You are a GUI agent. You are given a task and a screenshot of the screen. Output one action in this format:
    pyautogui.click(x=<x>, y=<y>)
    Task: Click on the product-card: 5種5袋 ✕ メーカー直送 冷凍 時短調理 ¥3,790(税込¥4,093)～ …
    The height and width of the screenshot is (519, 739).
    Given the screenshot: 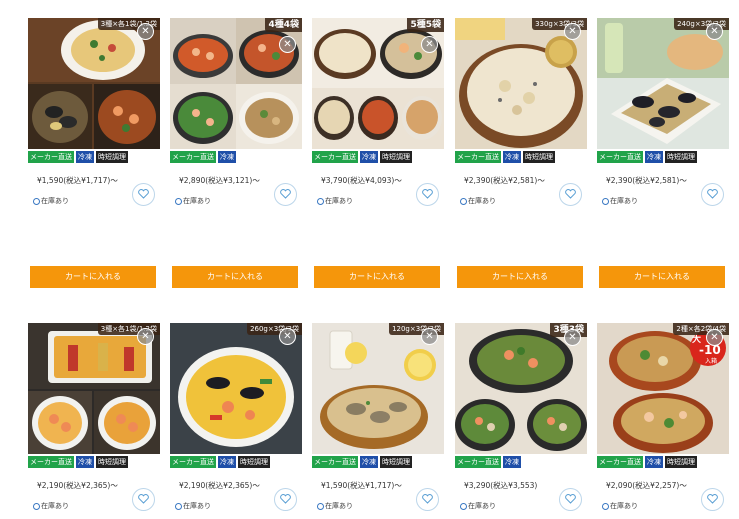 What is the action you would take?
    pyautogui.click(x=378, y=153)
    